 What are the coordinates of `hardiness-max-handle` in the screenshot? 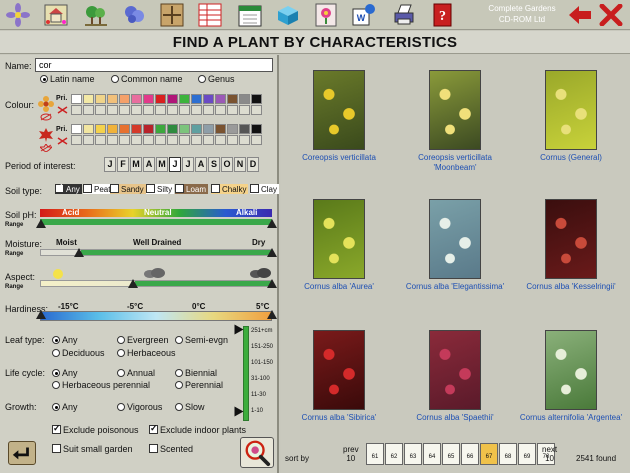 It's located at (272, 314).